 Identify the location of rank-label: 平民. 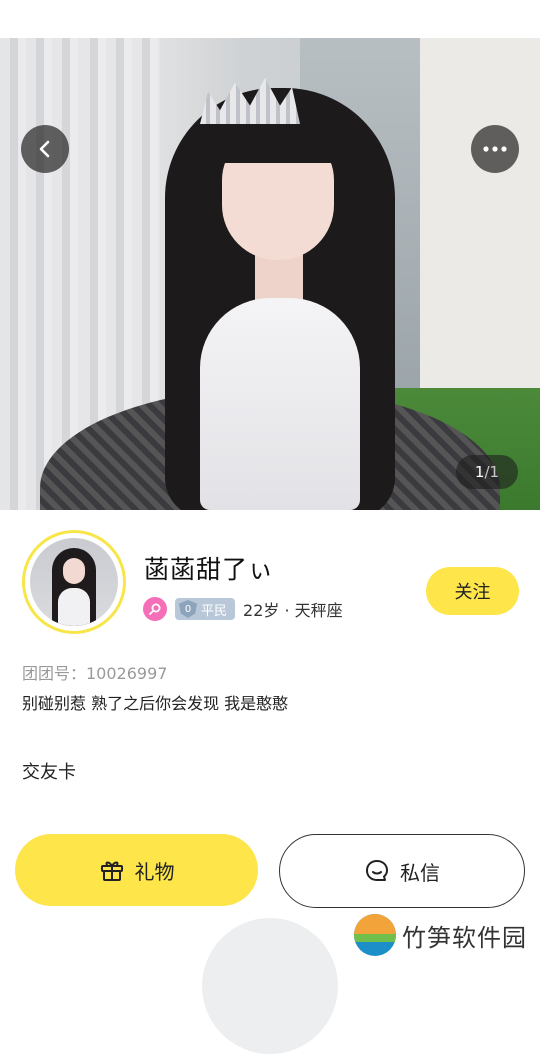
(214, 611).